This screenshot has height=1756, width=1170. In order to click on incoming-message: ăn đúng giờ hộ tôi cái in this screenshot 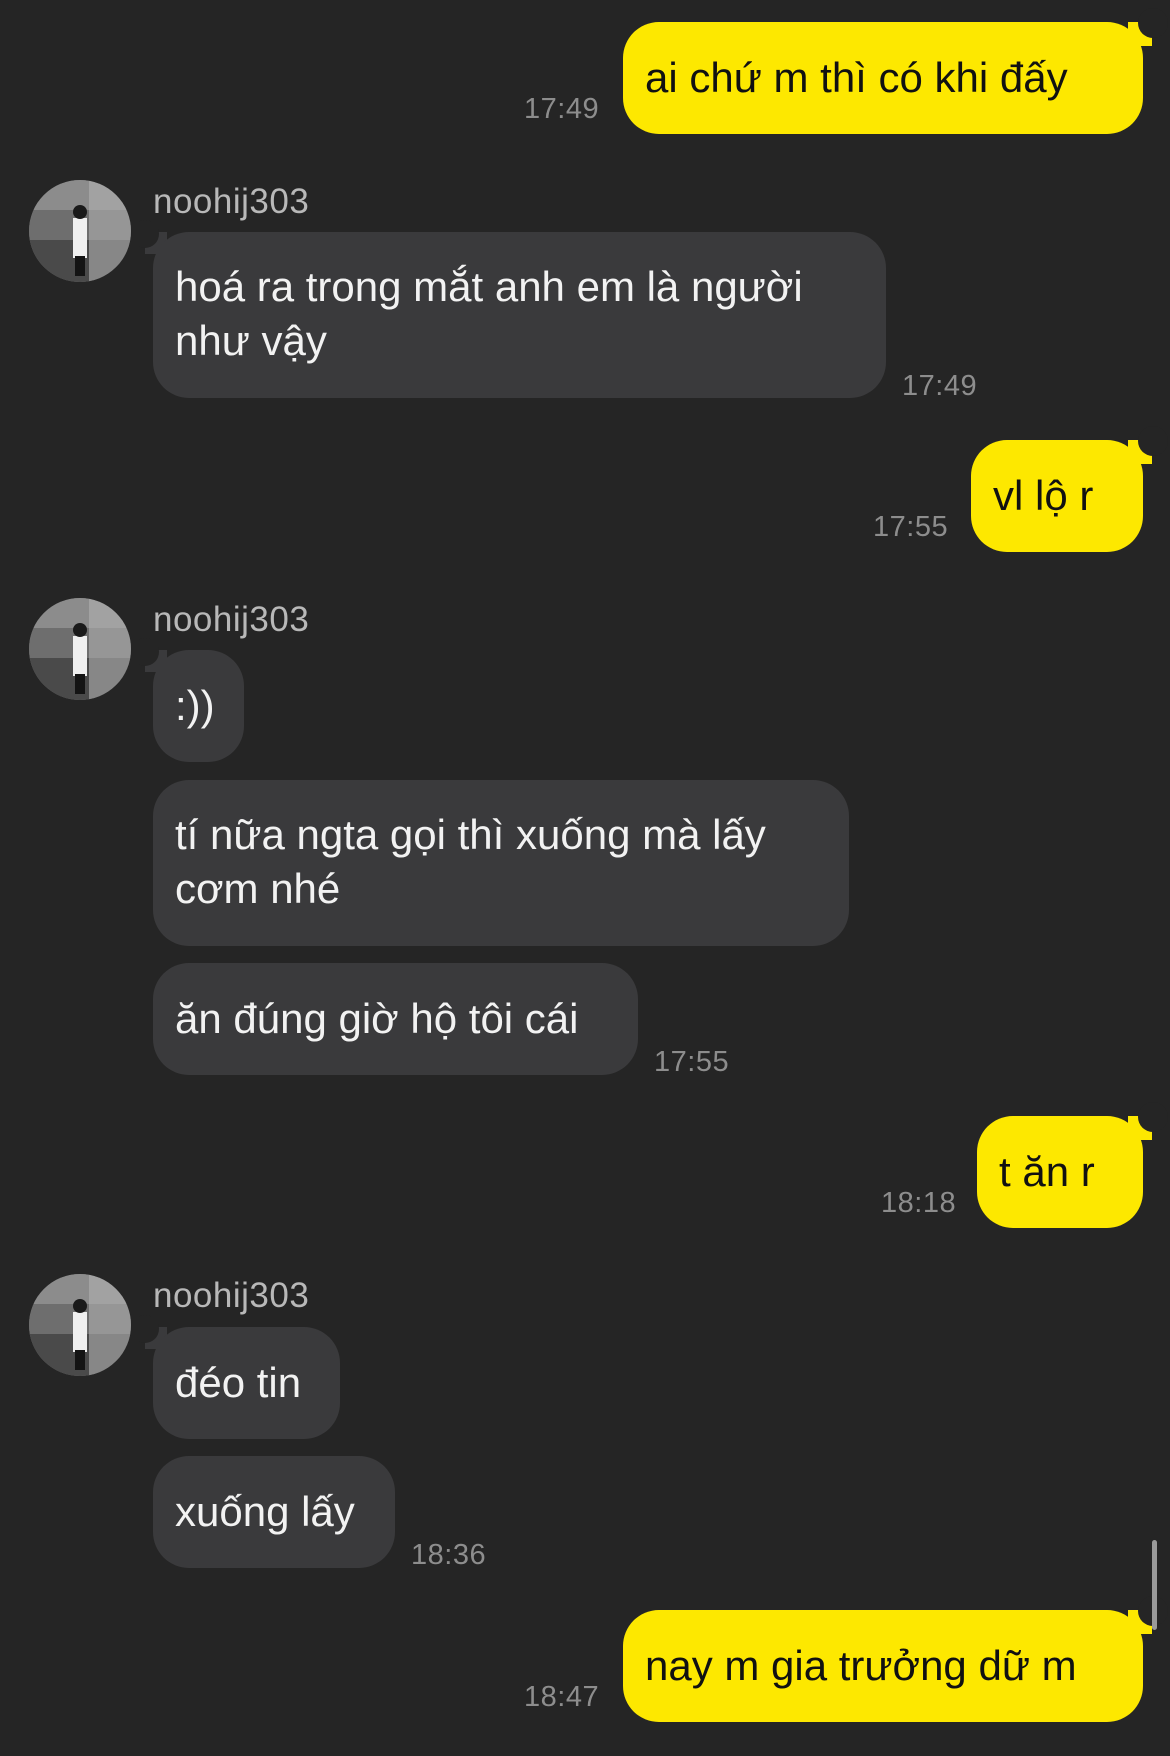, I will do `click(395, 1019)`.